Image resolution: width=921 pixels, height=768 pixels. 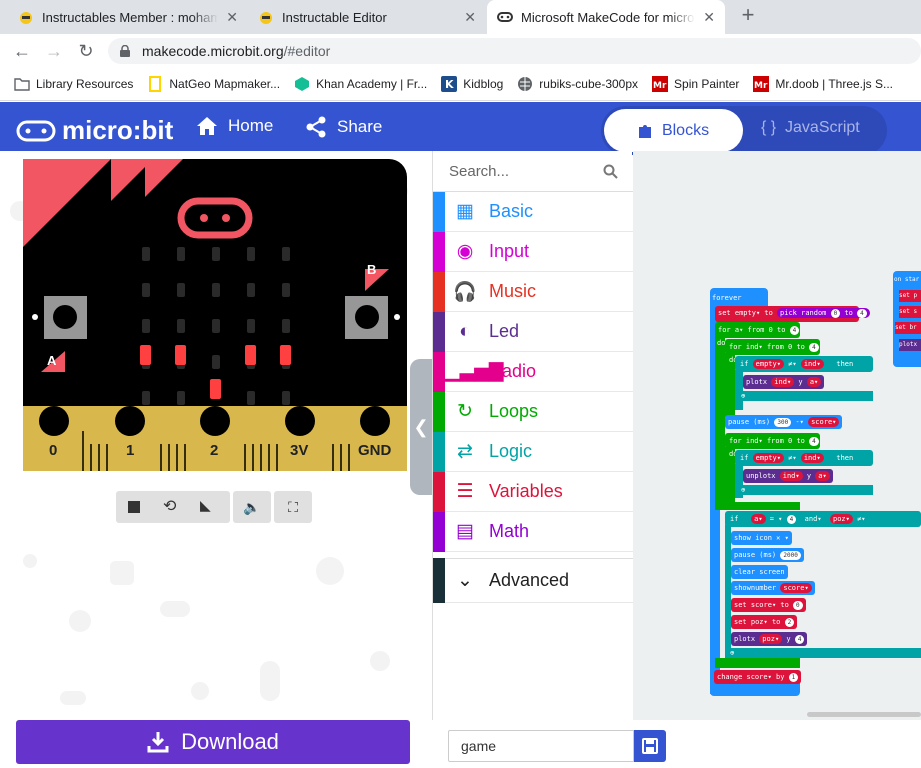 What do you see at coordinates (53, 450) in the screenshot?
I see `pin-0-label: 0` at bounding box center [53, 450].